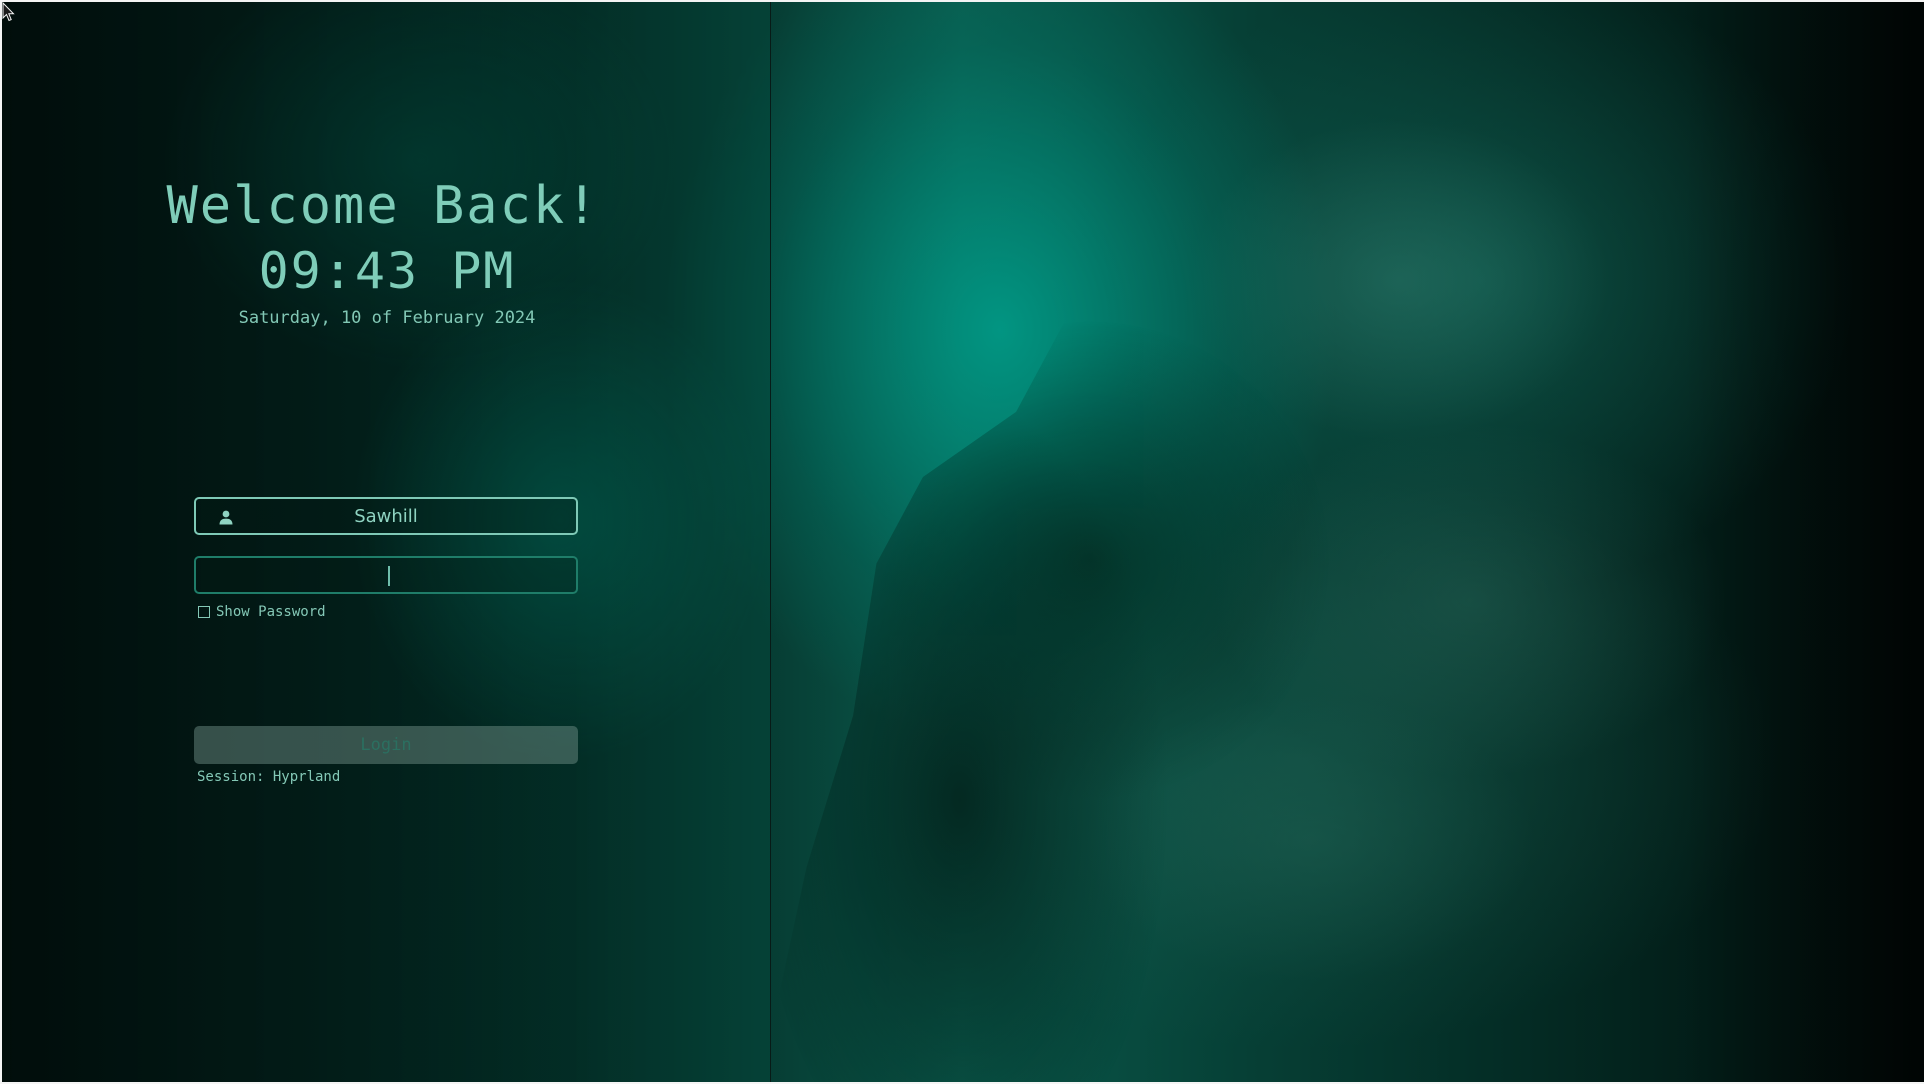 The width and height of the screenshot is (1924, 1084). I want to click on username-field: Sawhill, so click(386, 516).